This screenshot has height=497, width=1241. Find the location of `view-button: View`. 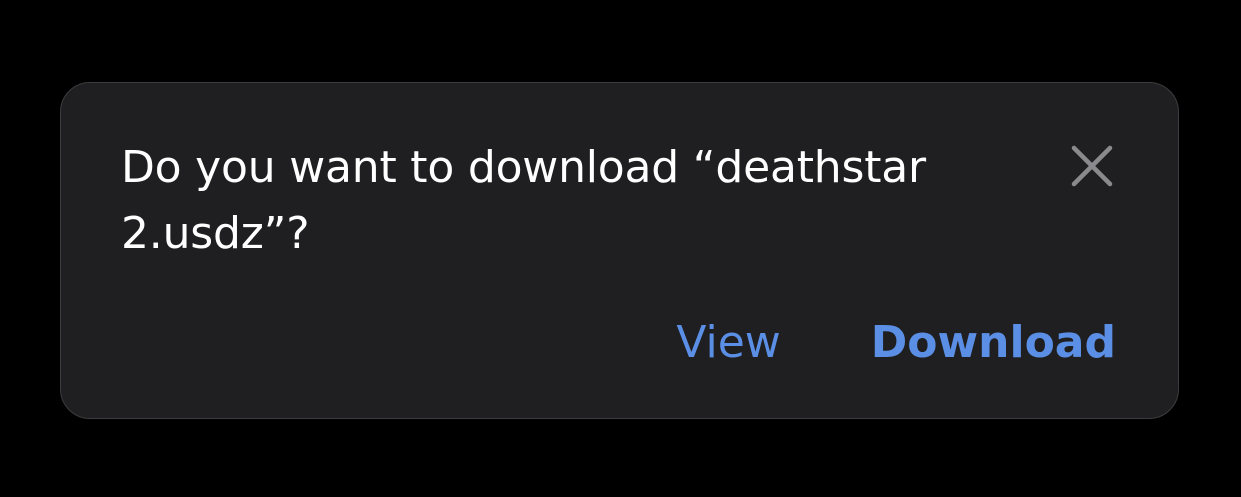

view-button: View is located at coordinates (728, 343).